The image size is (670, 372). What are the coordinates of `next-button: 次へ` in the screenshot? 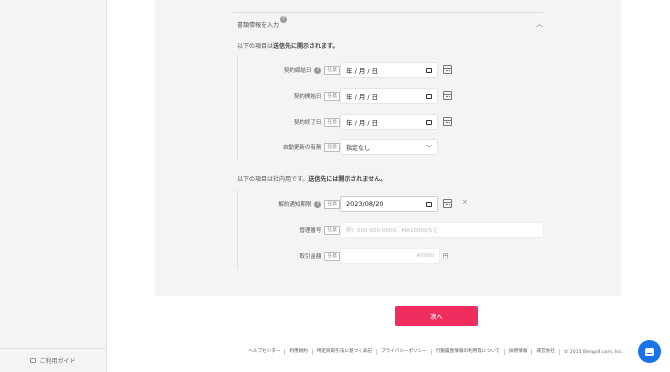 It's located at (436, 316).